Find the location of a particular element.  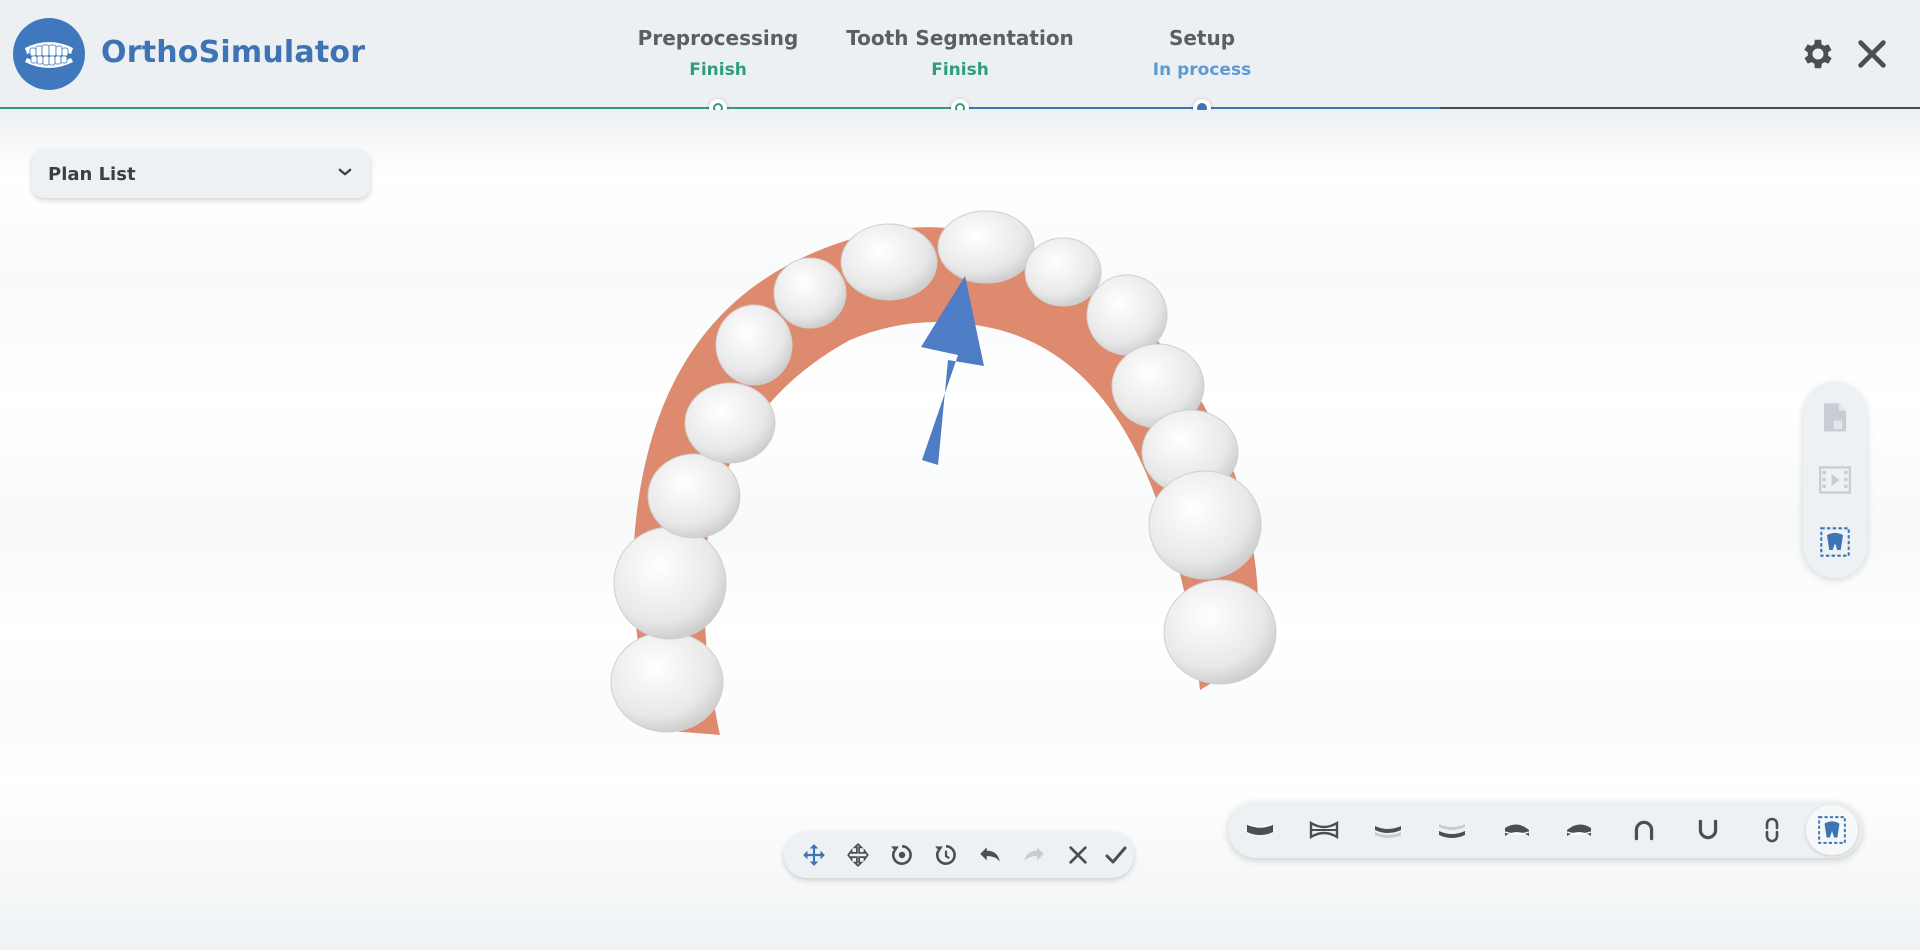

lower-arch-icon is located at coordinates (1708, 830).